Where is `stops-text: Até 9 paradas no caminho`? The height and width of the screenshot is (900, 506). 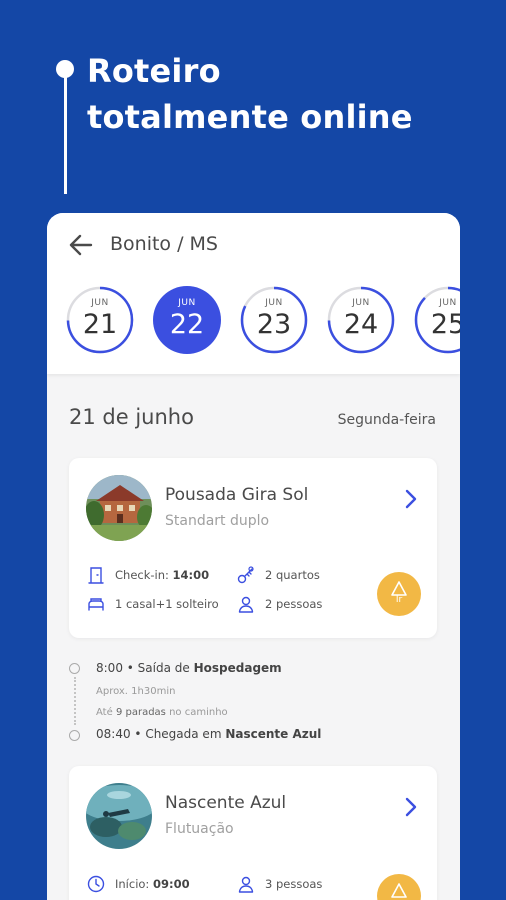 stops-text: Até 9 paradas no caminho is located at coordinates (162, 712).